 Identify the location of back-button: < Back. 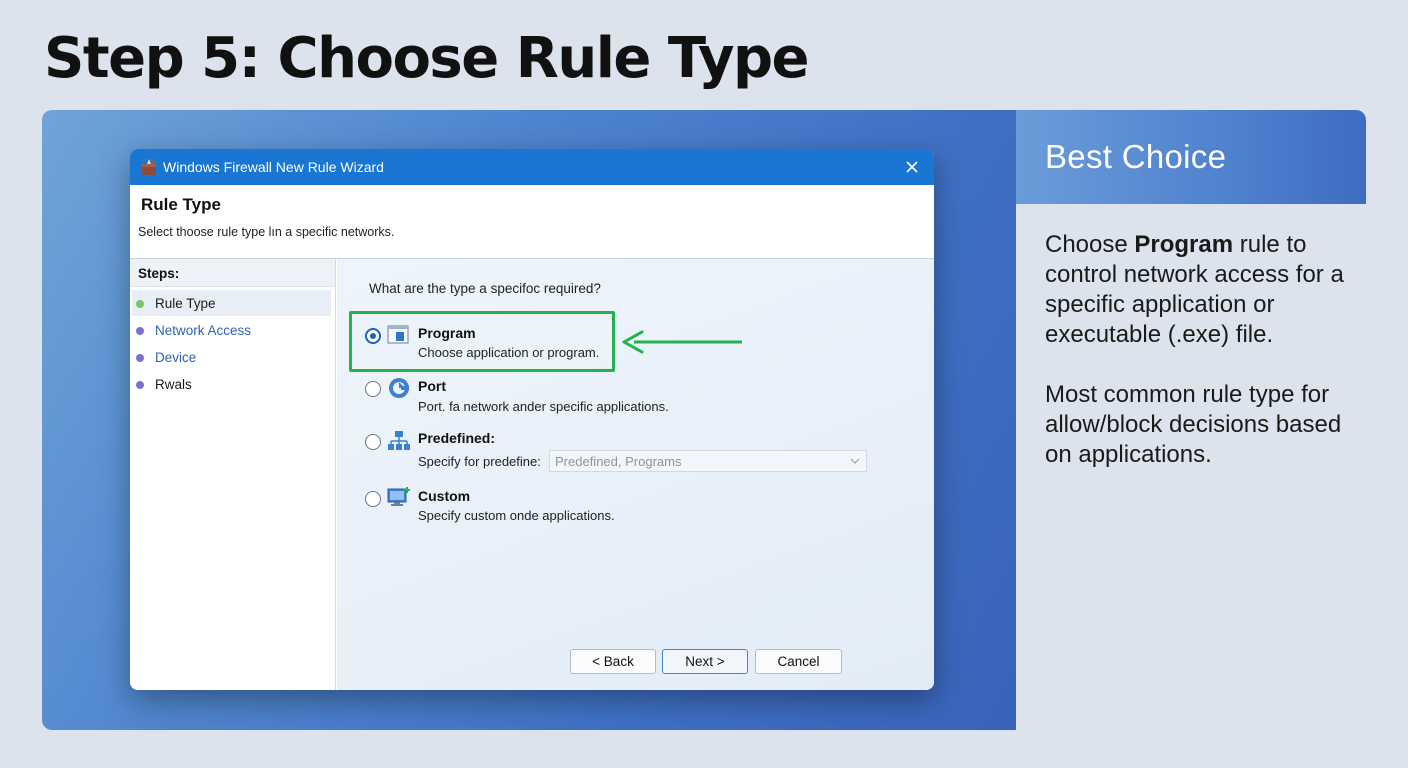
(613, 661).